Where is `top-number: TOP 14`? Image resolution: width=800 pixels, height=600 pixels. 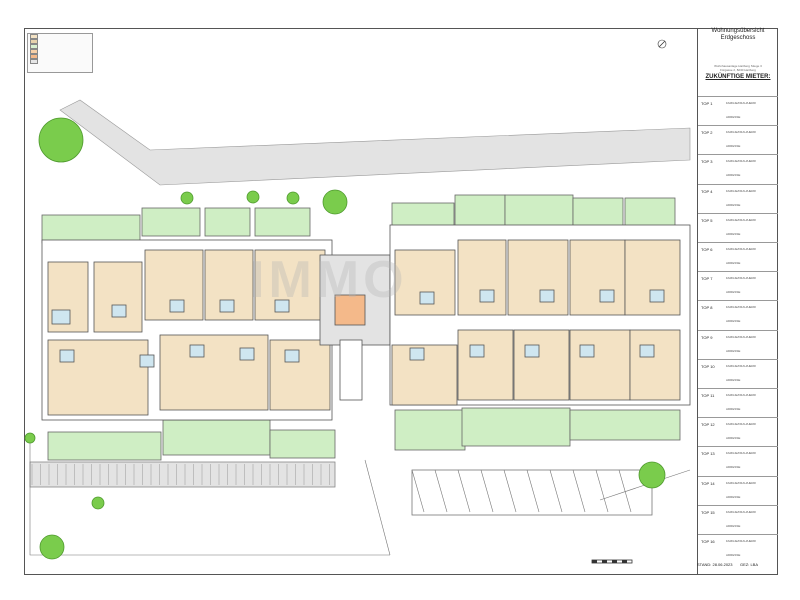
top-number: TOP 14 is located at coordinates (708, 483).